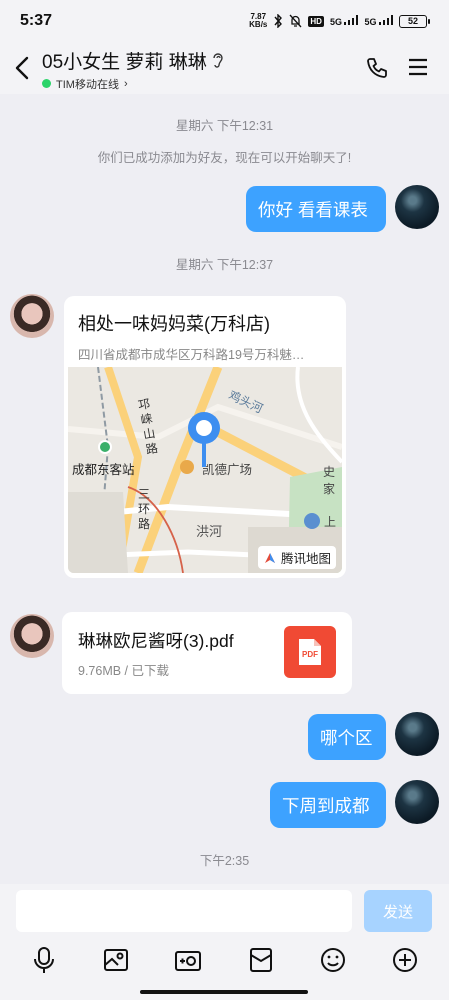  I want to click on input-toolbar, so click(224, 960).